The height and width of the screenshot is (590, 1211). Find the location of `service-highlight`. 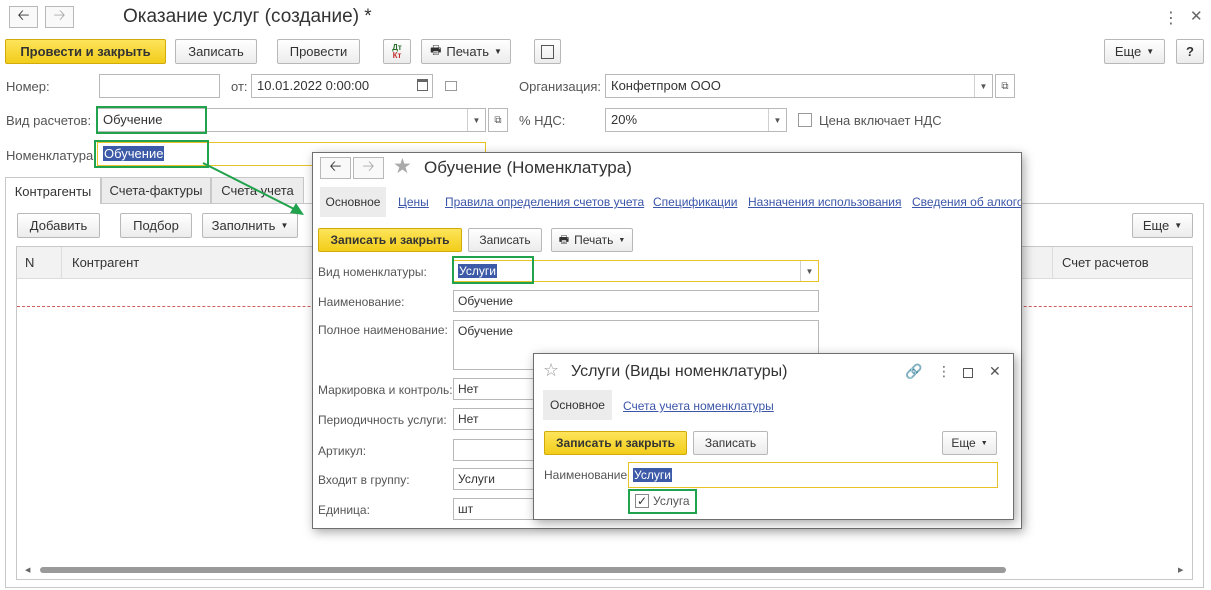

service-highlight is located at coordinates (662, 501).